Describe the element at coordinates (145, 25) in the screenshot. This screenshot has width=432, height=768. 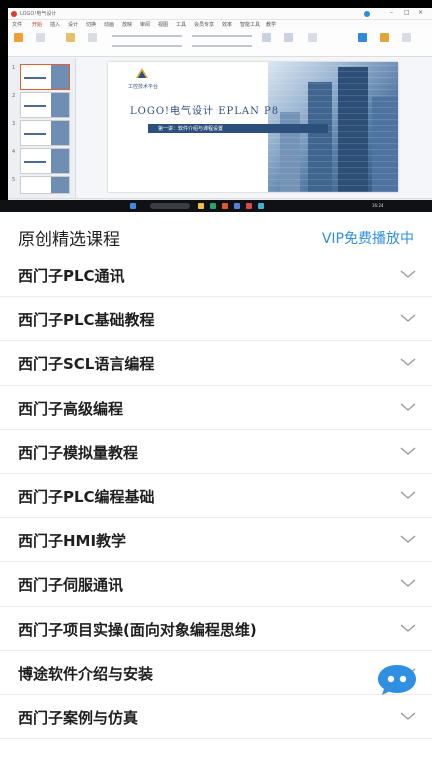
I see `menu-item: 审阅` at that location.